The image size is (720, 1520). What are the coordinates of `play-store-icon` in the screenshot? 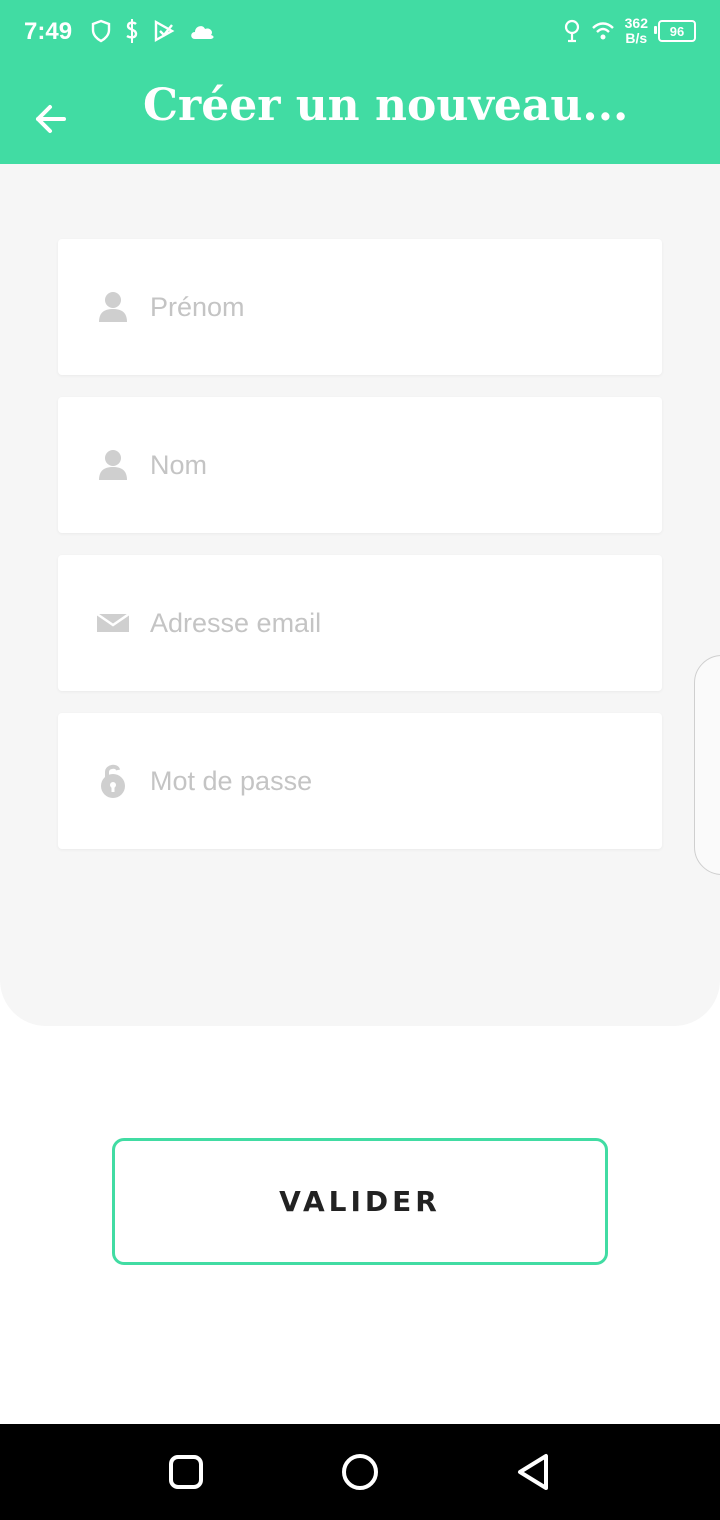 It's located at (164, 31).